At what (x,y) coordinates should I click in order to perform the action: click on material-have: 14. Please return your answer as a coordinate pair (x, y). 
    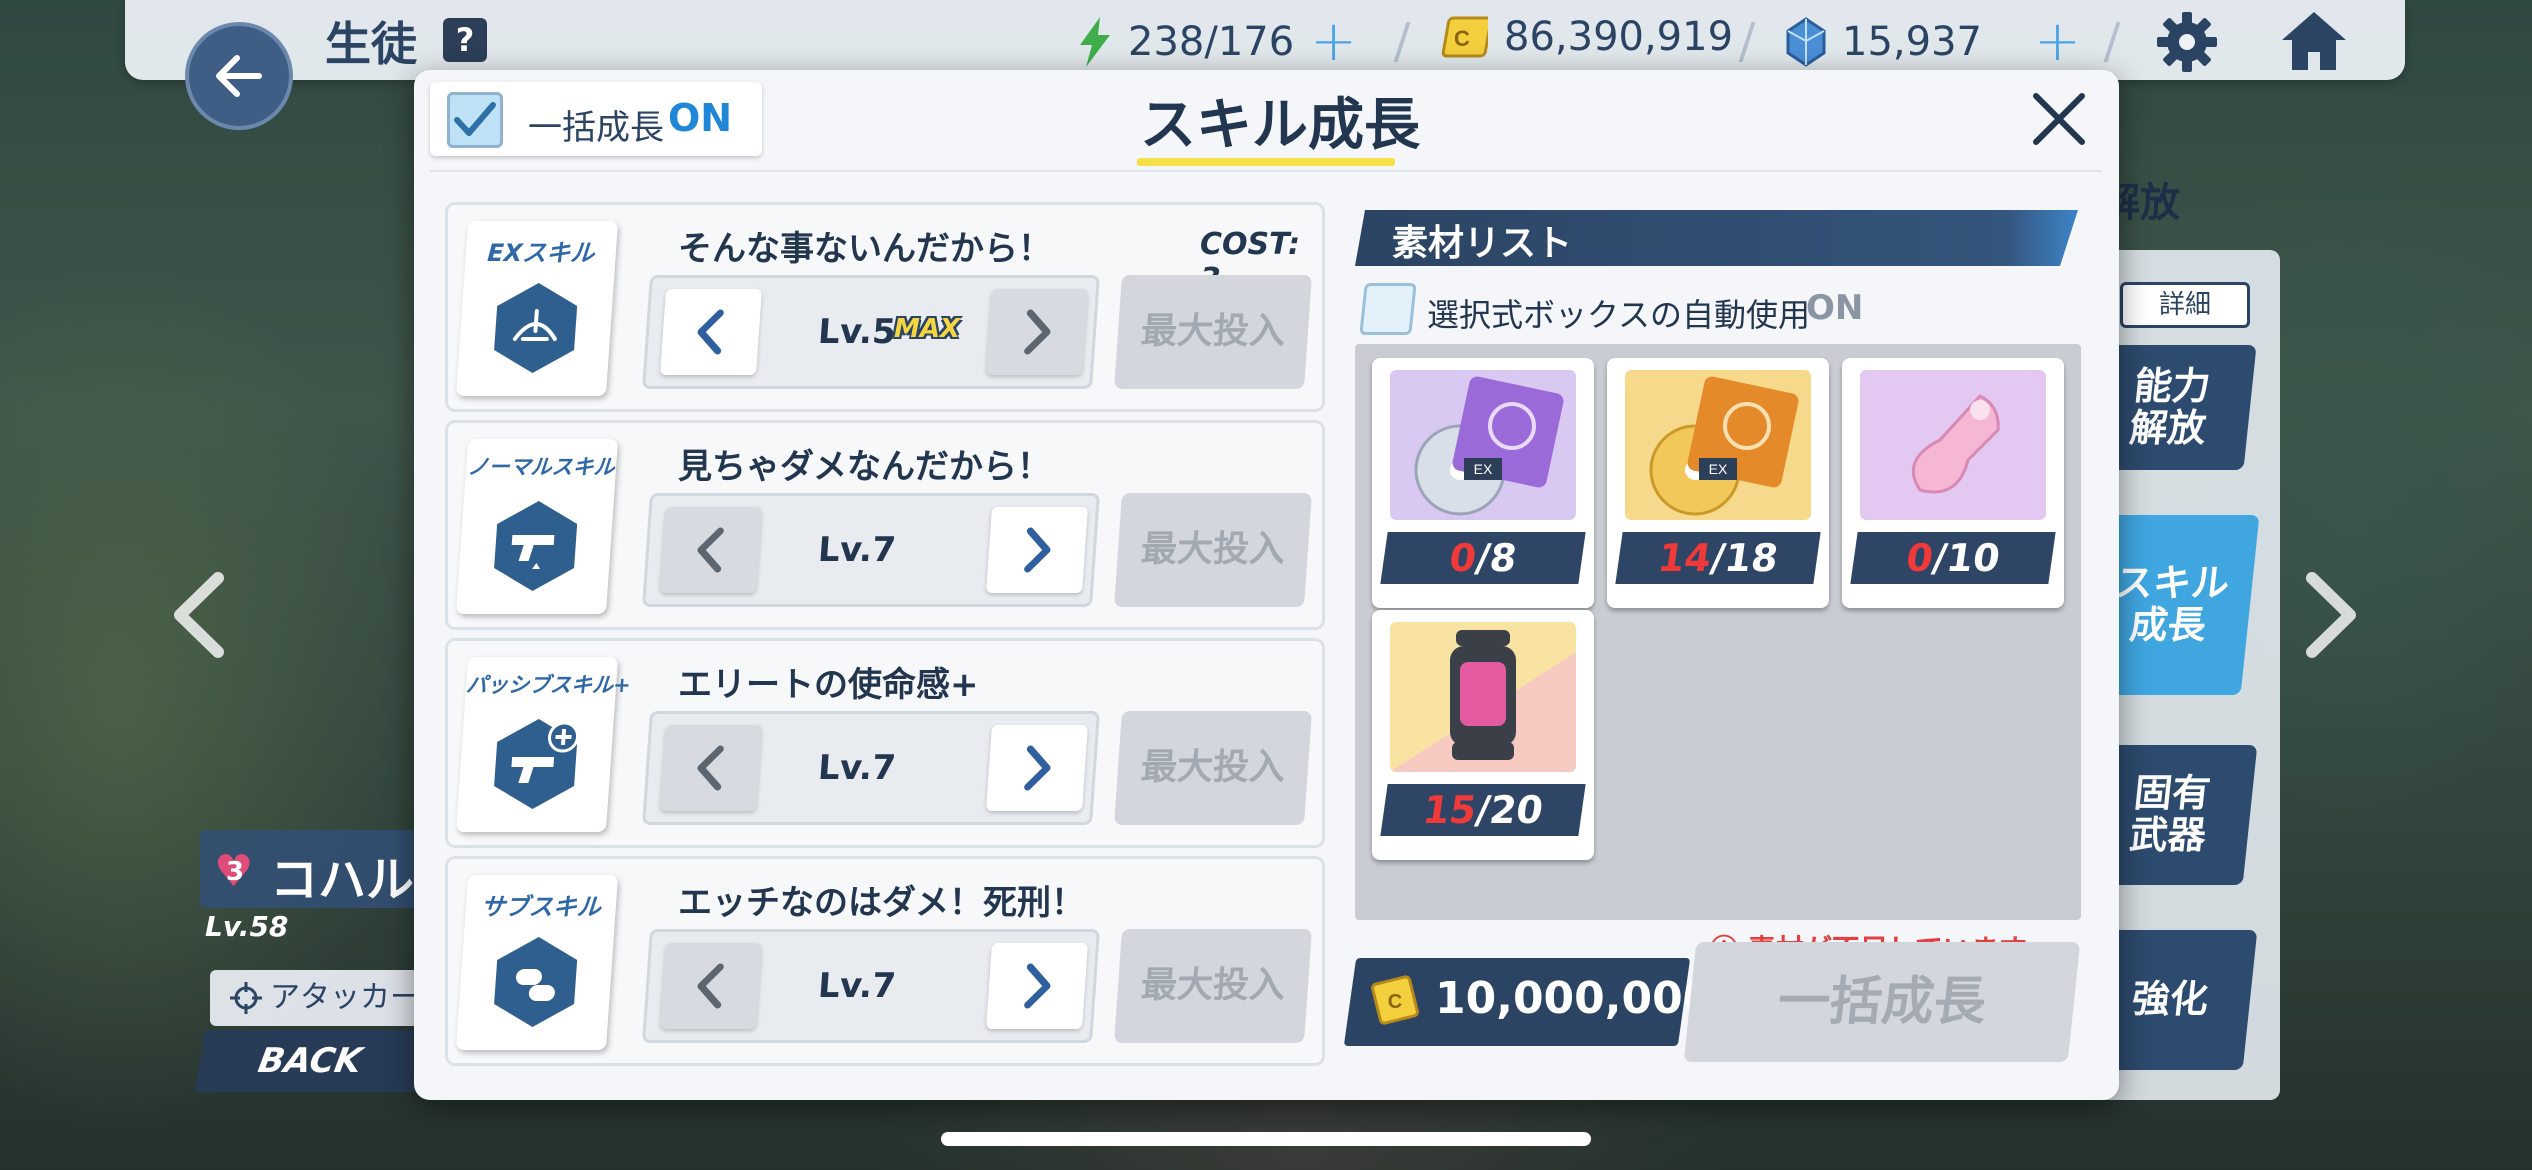
    Looking at the image, I should click on (1685, 558).